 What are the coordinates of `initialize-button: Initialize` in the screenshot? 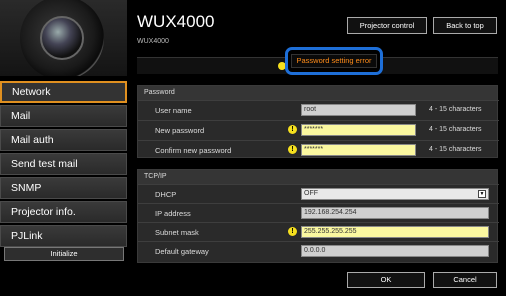 It's located at (64, 254).